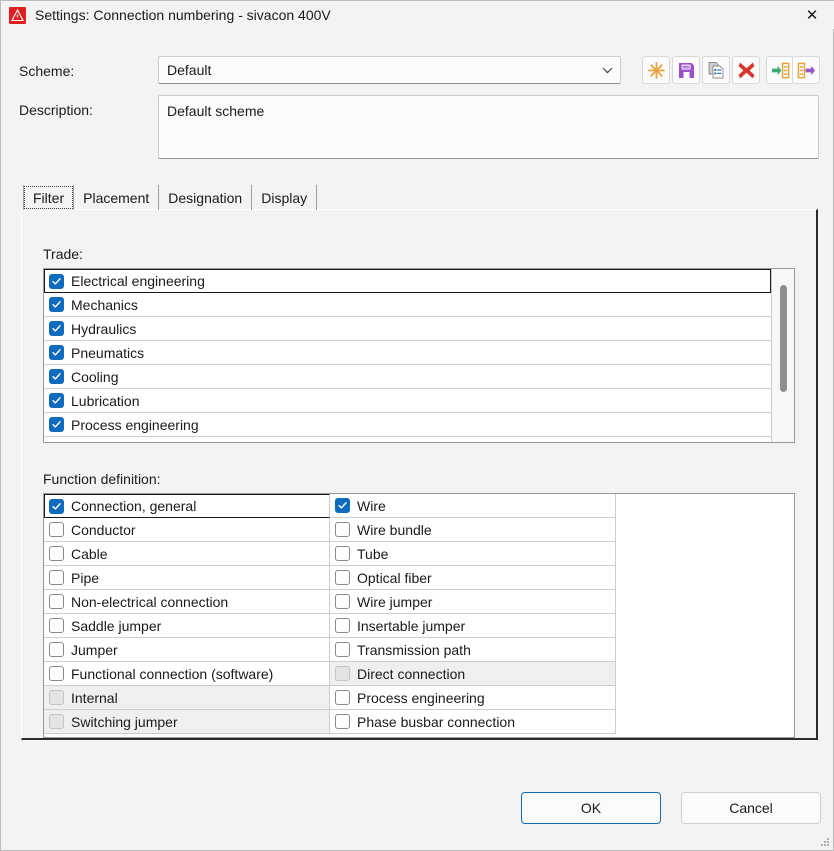 The height and width of the screenshot is (851, 834). What do you see at coordinates (421, 697) in the screenshot?
I see `list-item-label: Process engineering` at bounding box center [421, 697].